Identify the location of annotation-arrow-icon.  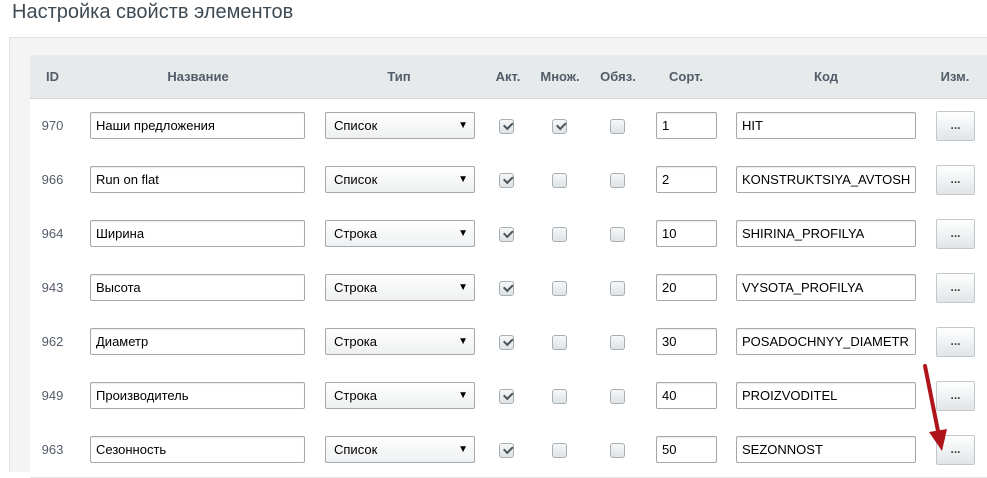
(935, 407).